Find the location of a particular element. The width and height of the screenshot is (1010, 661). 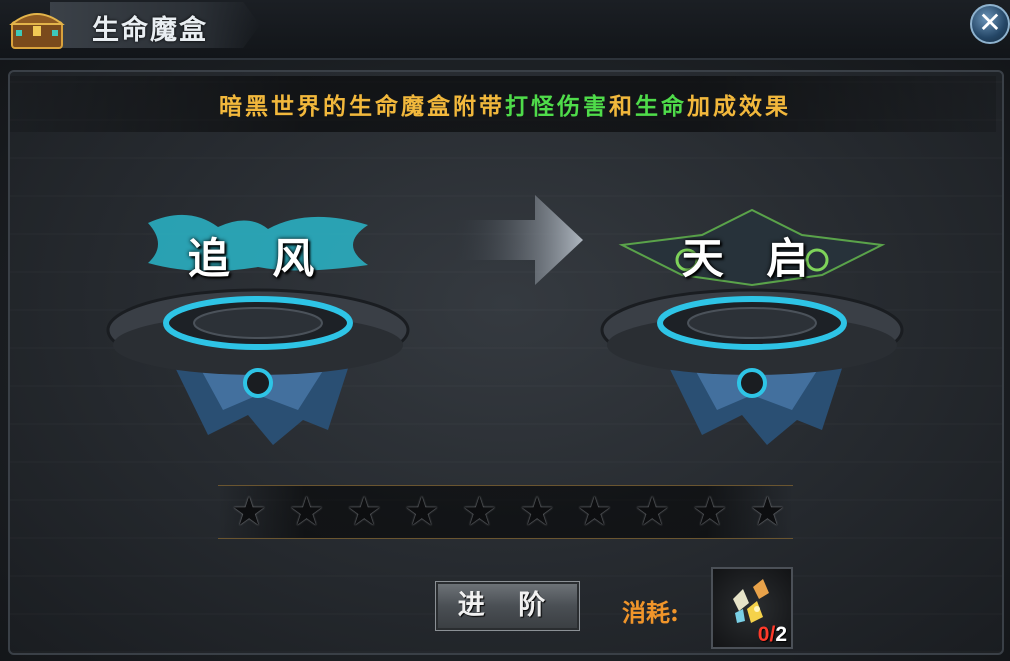

title-bar: 生命魔盒 ✕ is located at coordinates (505, 30).